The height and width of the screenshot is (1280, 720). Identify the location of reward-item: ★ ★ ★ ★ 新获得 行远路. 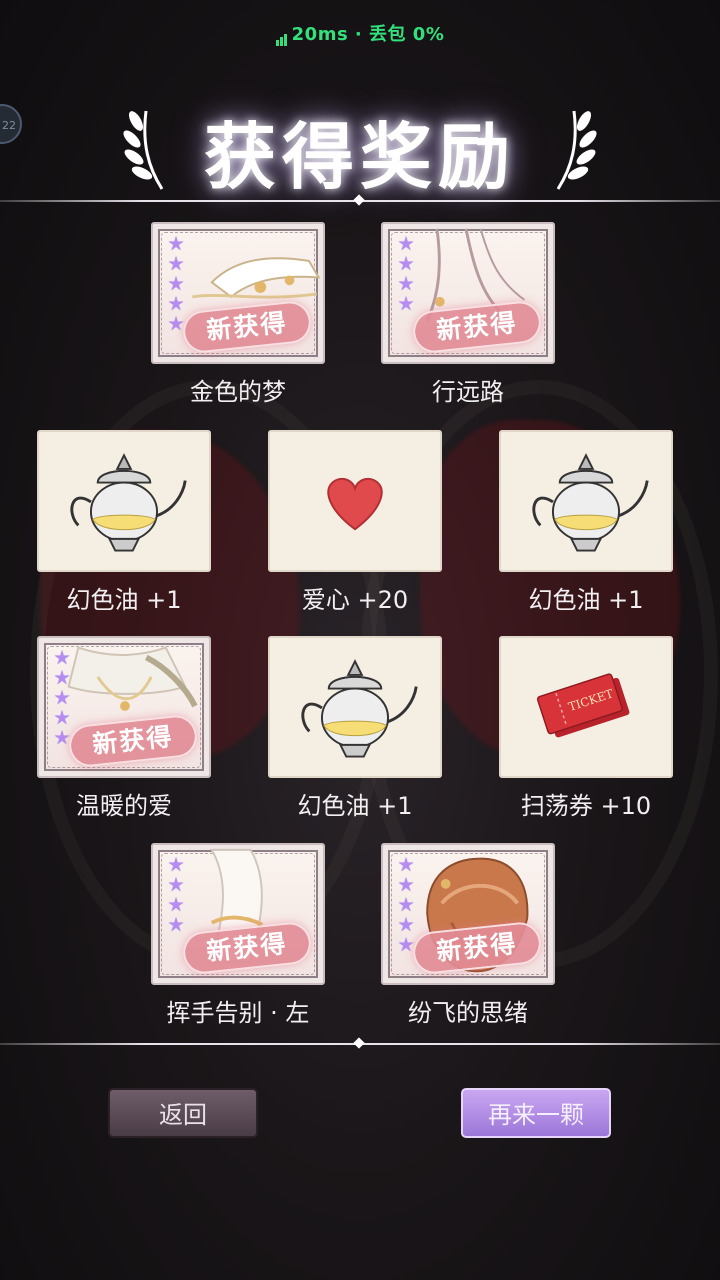
(468, 314).